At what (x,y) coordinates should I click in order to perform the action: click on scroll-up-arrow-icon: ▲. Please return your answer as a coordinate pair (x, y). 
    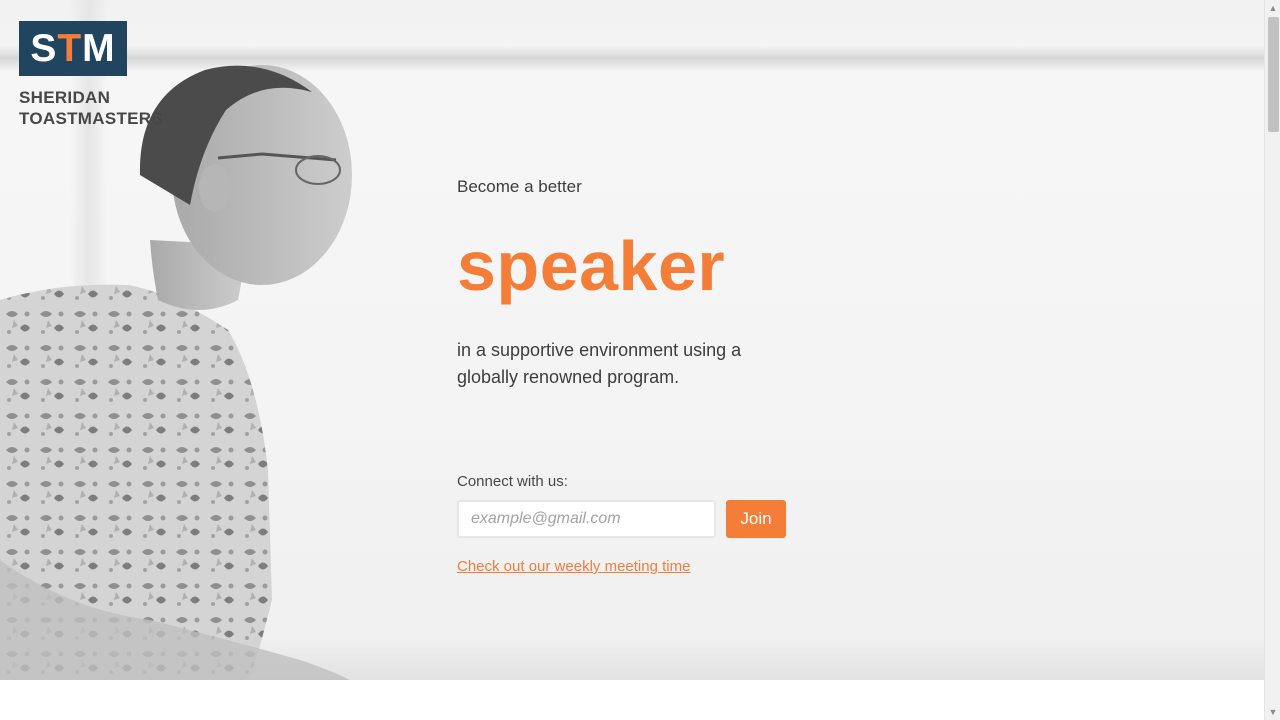
    Looking at the image, I should click on (1272, 8).